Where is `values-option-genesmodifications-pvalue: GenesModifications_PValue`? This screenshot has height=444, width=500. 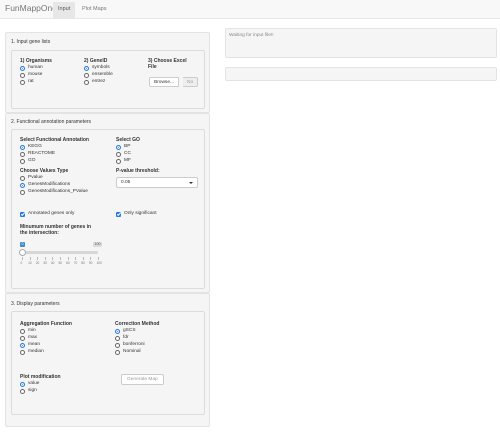
values-option-genesmodifications-pvalue: GenesModifications_PValue is located at coordinates (67, 191).